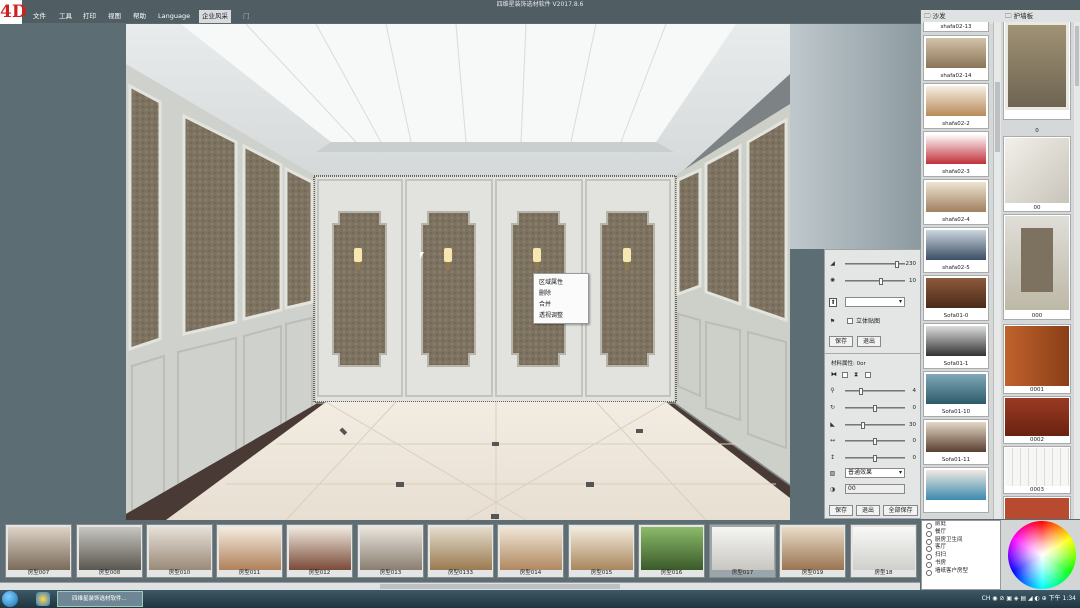 This screenshot has width=1080, height=608. Describe the element at coordinates (956, 250) in the screenshot. I see `catalog-item: shafa02-5` at that location.